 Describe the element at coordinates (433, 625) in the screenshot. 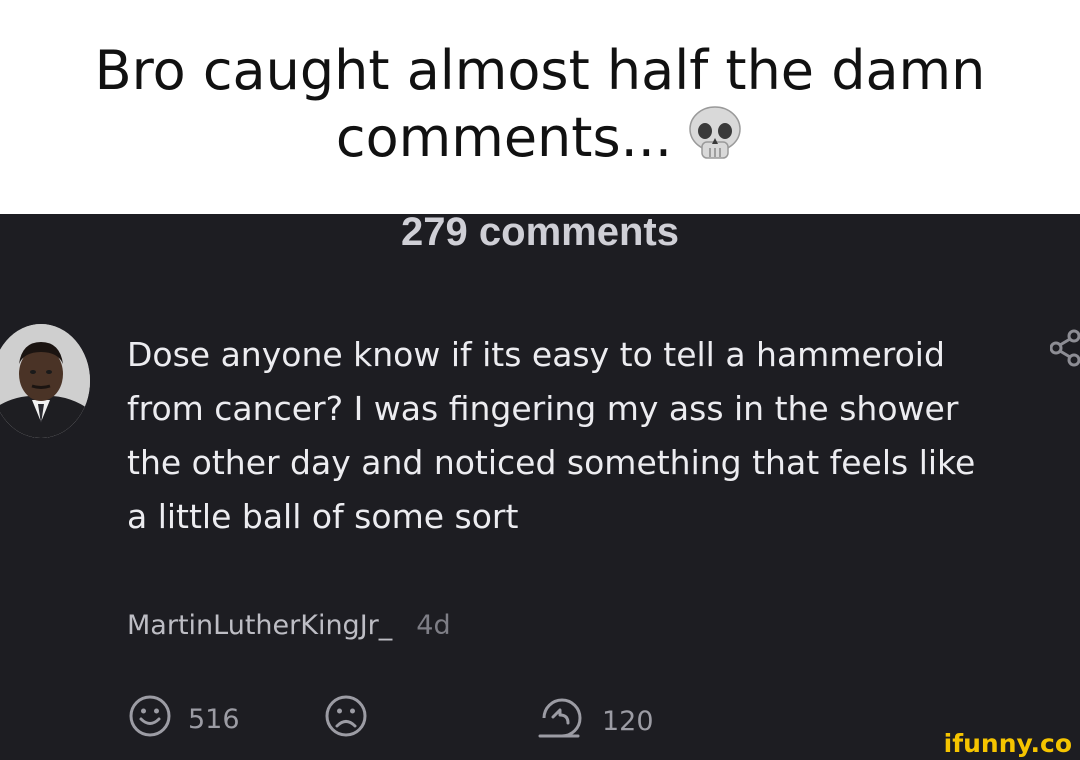

I see `comment-age: 4d` at that location.